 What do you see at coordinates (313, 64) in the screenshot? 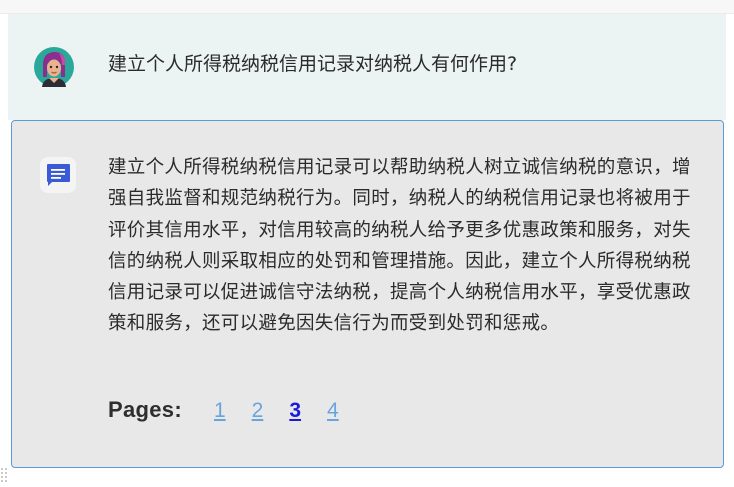
I see `question-text: 建立个人所得税纳税信用记录对纳税人有何作用?` at bounding box center [313, 64].